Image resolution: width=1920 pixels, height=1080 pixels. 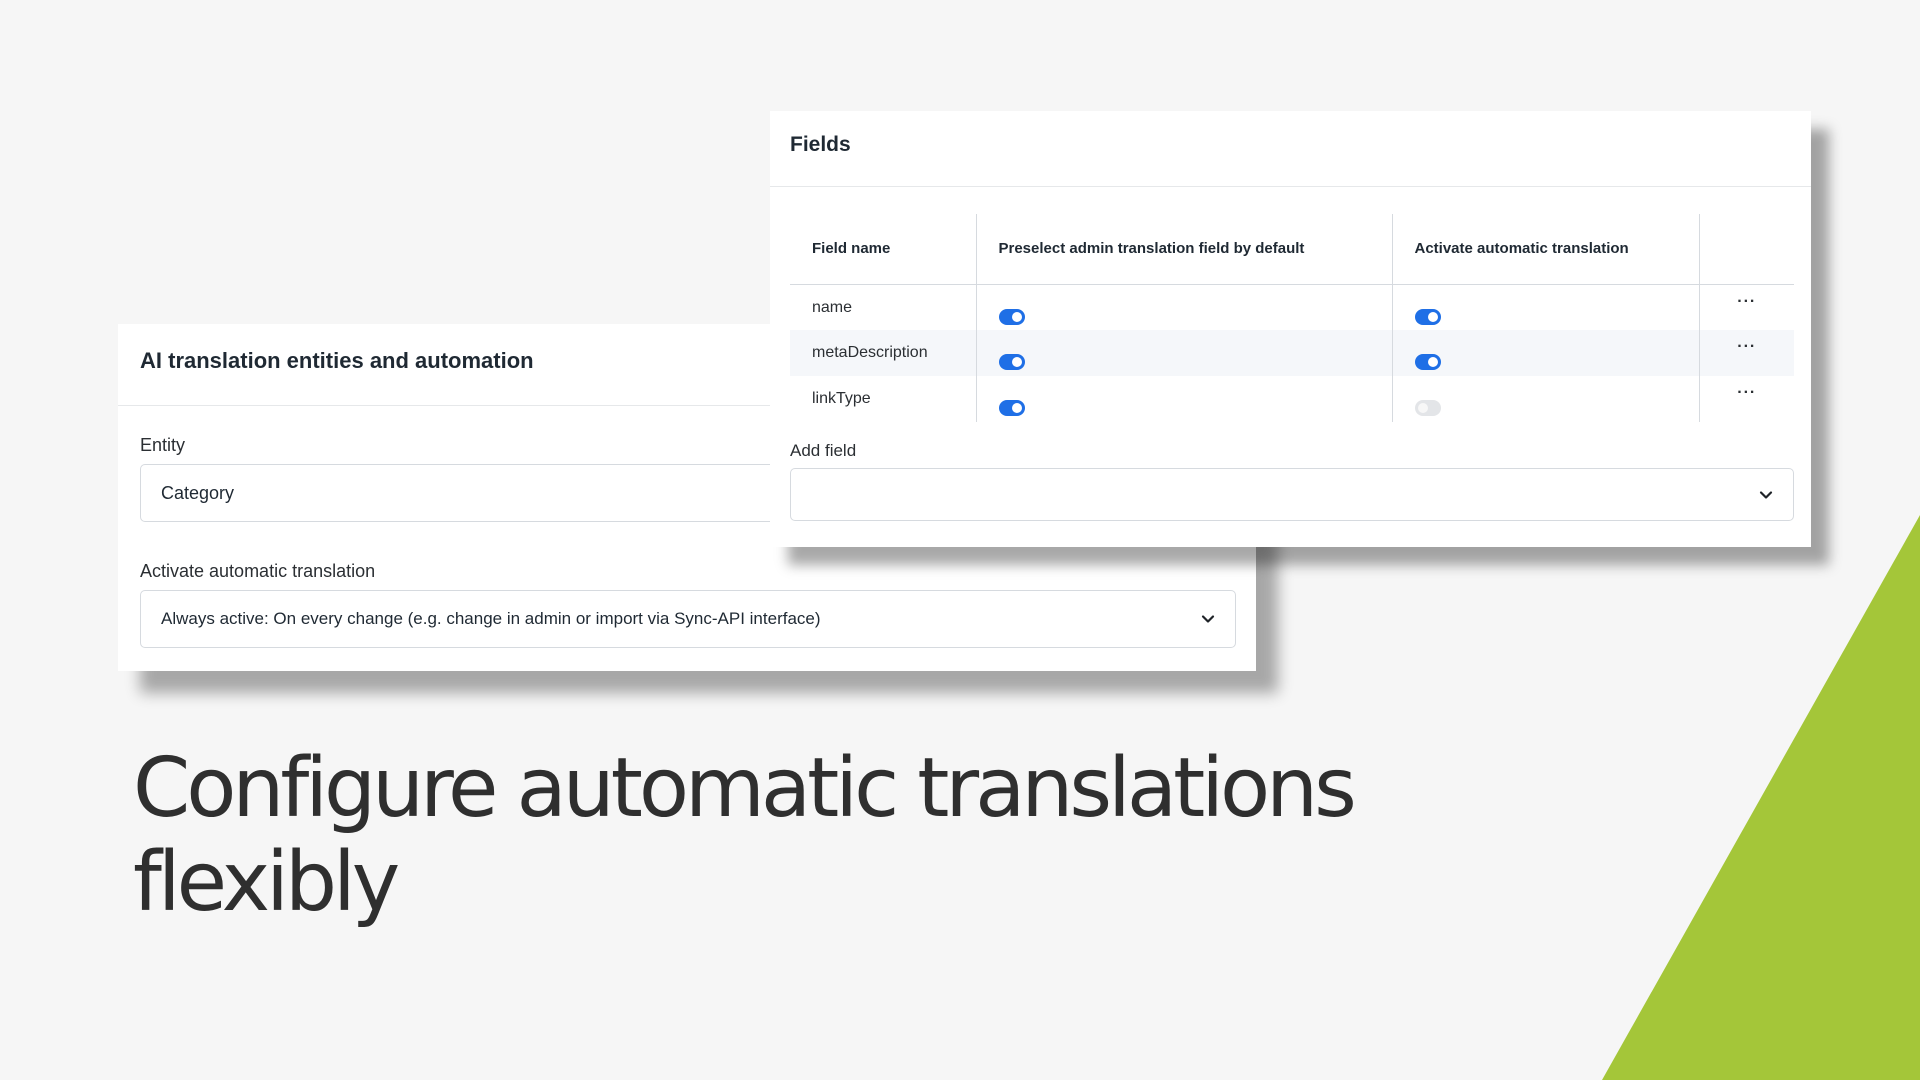 What do you see at coordinates (1292, 494) in the screenshot?
I see `add-field-select` at bounding box center [1292, 494].